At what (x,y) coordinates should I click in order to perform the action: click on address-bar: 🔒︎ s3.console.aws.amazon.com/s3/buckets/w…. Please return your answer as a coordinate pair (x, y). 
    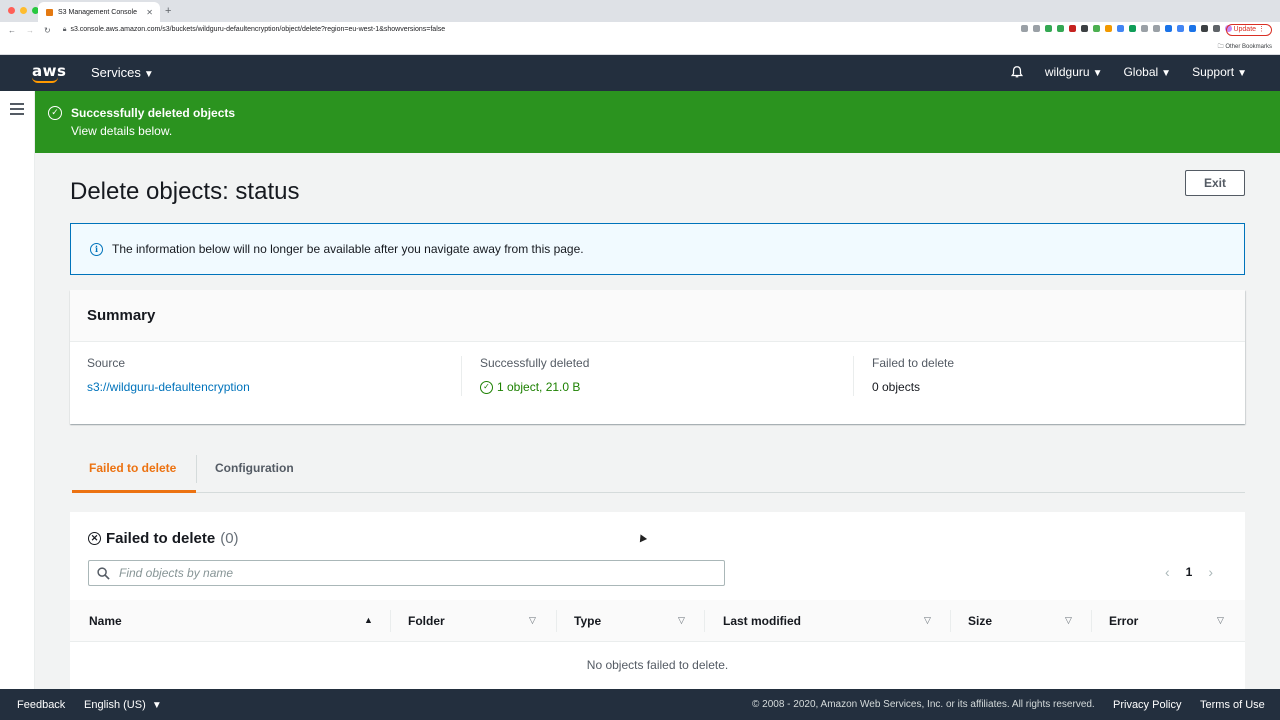
    Looking at the image, I should click on (254, 30).